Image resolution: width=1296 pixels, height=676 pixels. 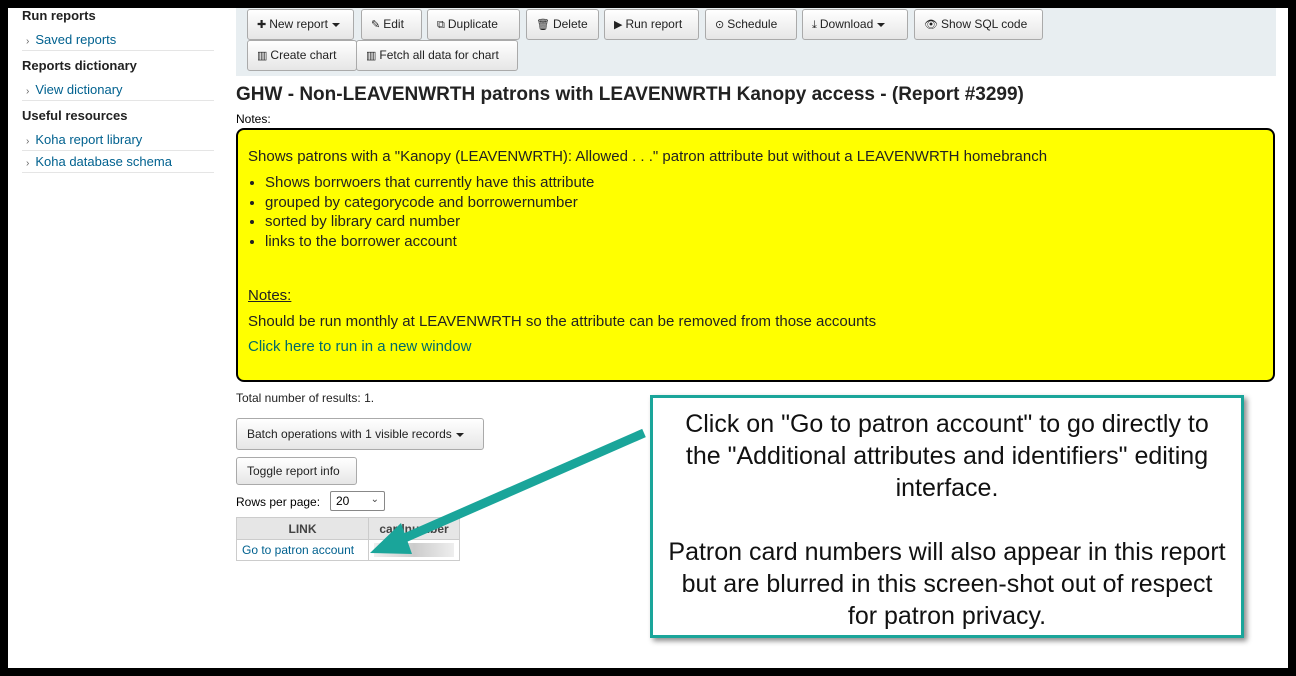 I want to click on chevron-down-icon: ⌄, so click(x=374, y=499).